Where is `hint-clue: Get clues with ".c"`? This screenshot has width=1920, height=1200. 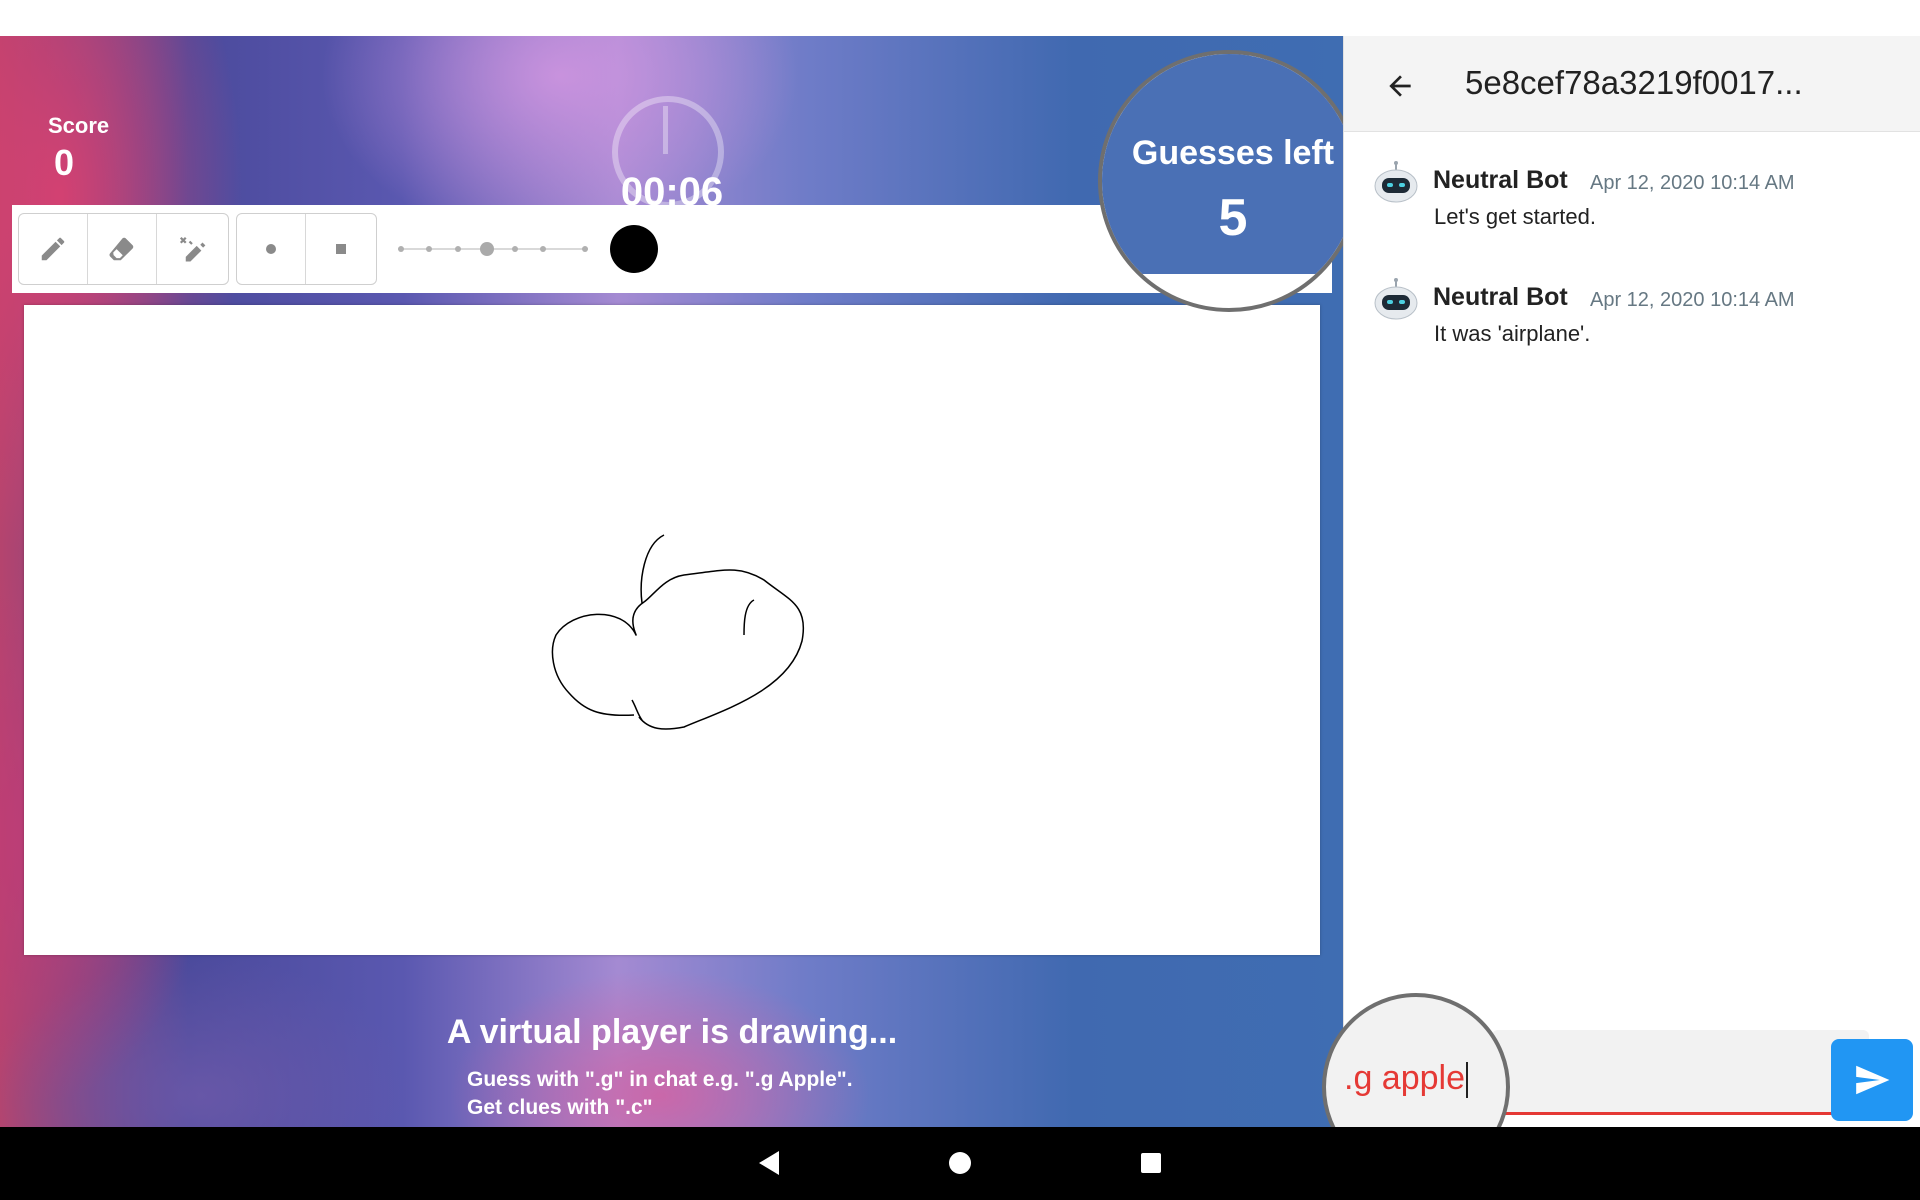 hint-clue: Get clues with ".c" is located at coordinates (560, 1107).